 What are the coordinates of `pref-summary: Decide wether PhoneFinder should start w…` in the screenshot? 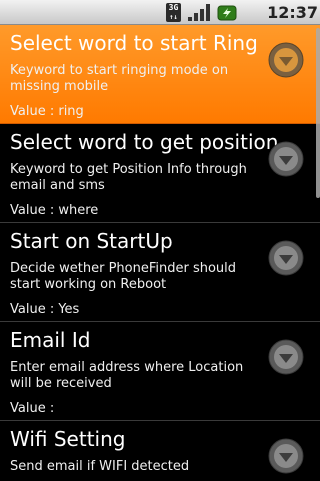 It's located at (123, 276).